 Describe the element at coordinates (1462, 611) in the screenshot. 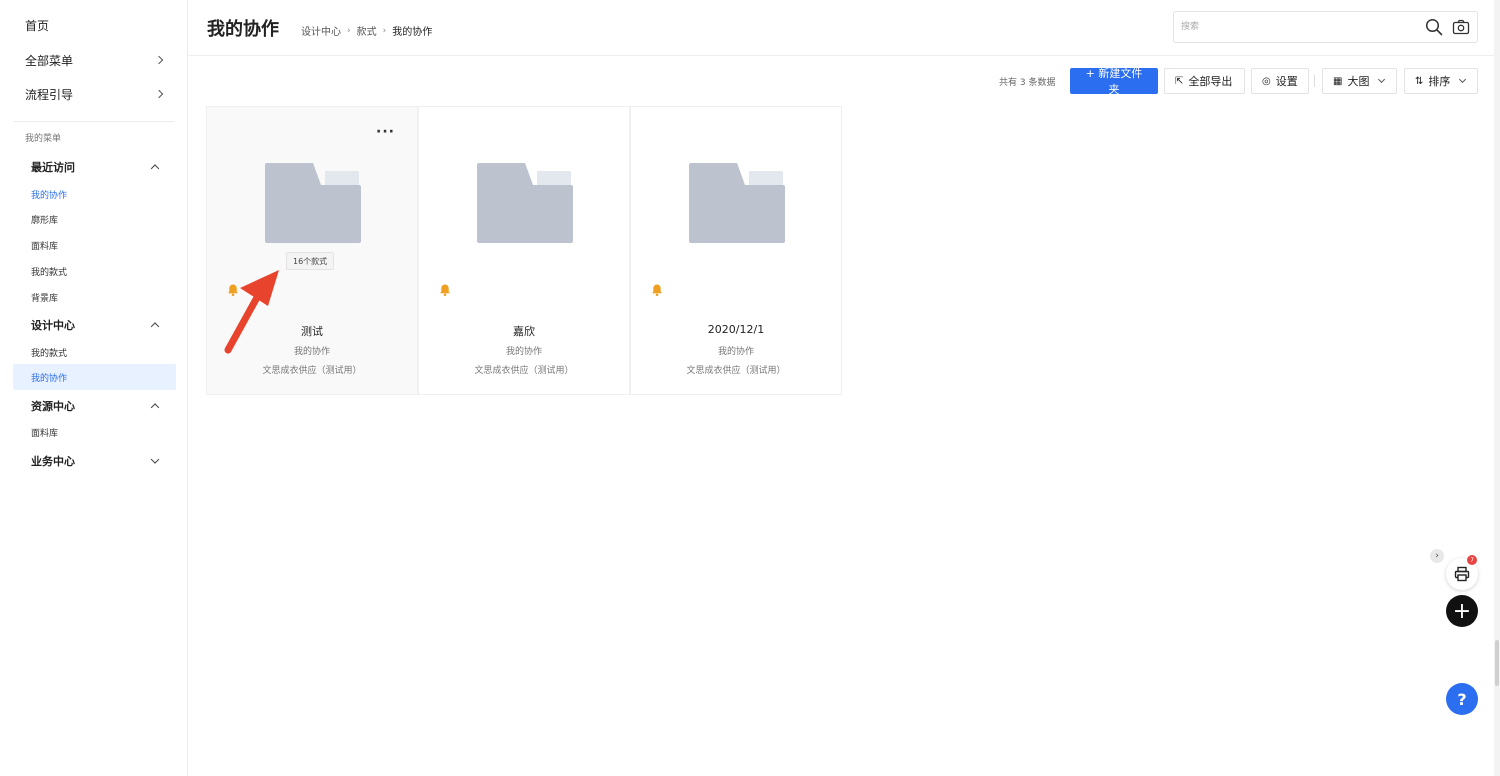

I see `add-button: +` at that location.